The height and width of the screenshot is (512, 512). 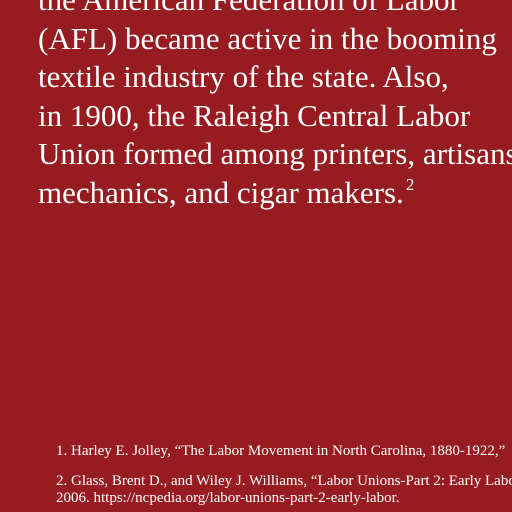 What do you see at coordinates (267, 38) in the screenshot?
I see `body-line: (AFL) became active in the booming` at bounding box center [267, 38].